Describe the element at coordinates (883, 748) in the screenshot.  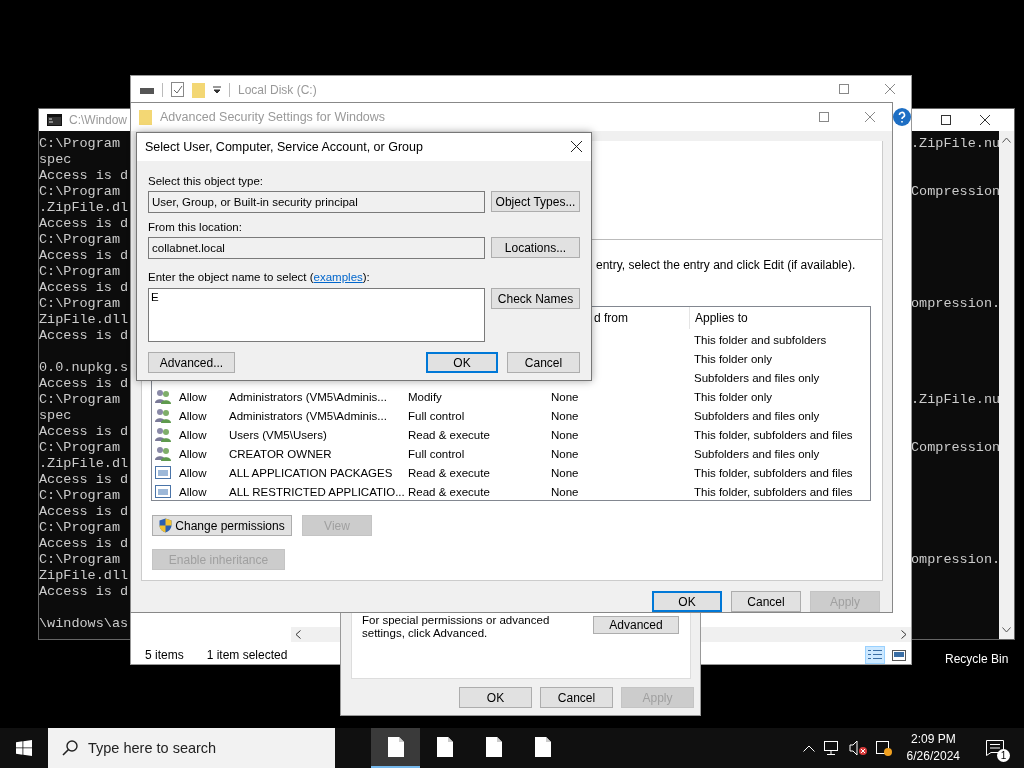
I see `alert-icon` at that location.